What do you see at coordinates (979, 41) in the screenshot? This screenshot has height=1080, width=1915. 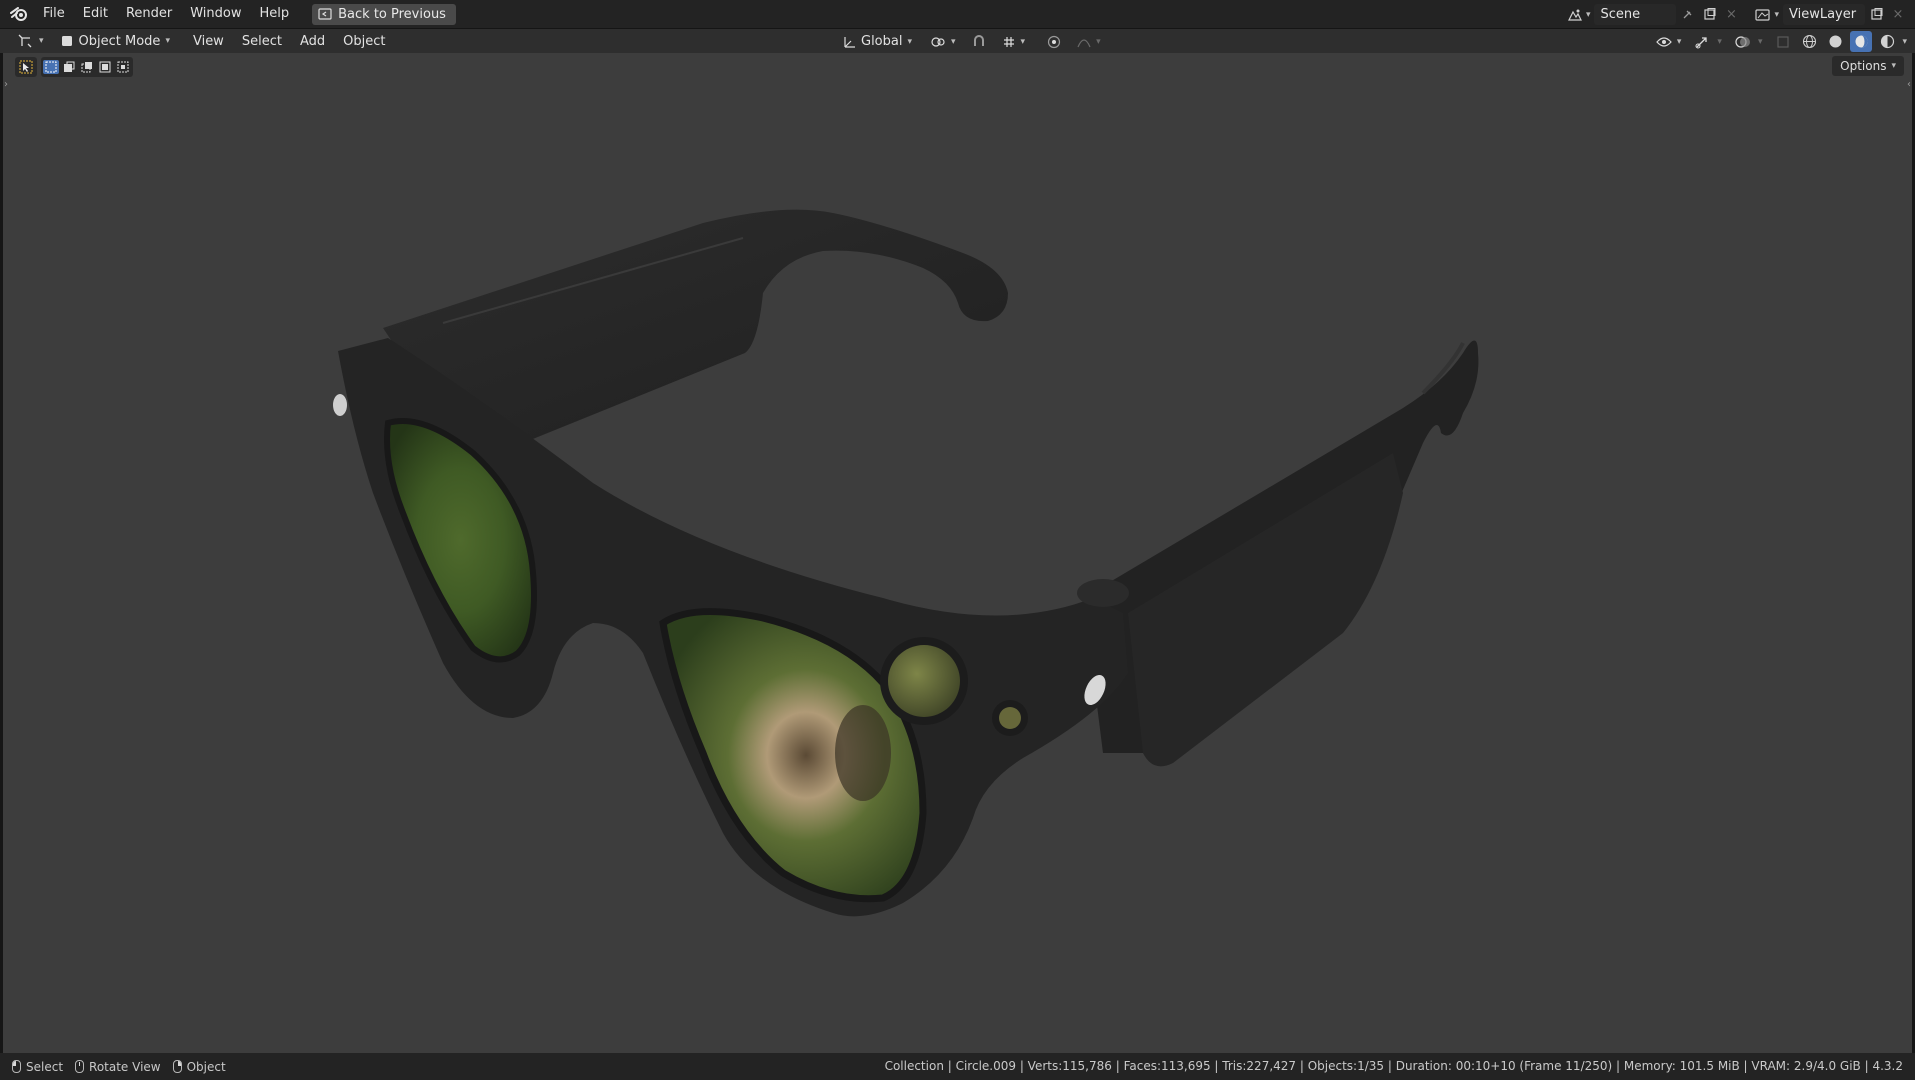 I see `snap-toggle-icon` at bounding box center [979, 41].